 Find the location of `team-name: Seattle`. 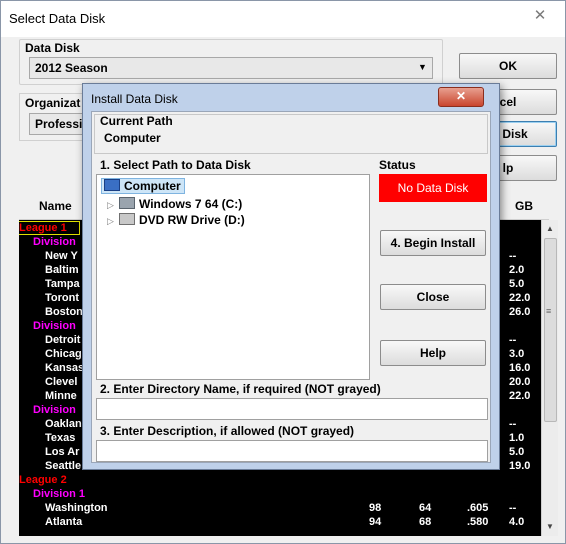

team-name: Seattle is located at coordinates (63, 466).